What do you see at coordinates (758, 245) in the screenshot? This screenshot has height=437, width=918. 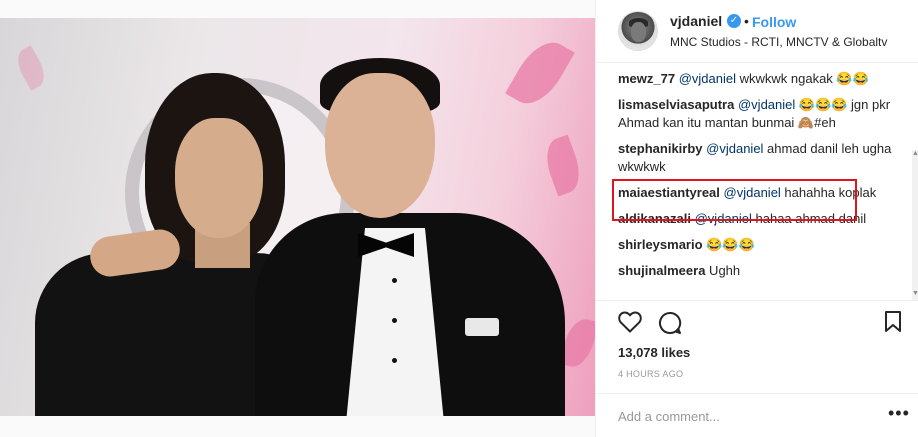 I see `comment-item: shirleysmario 😂😂😂` at bounding box center [758, 245].